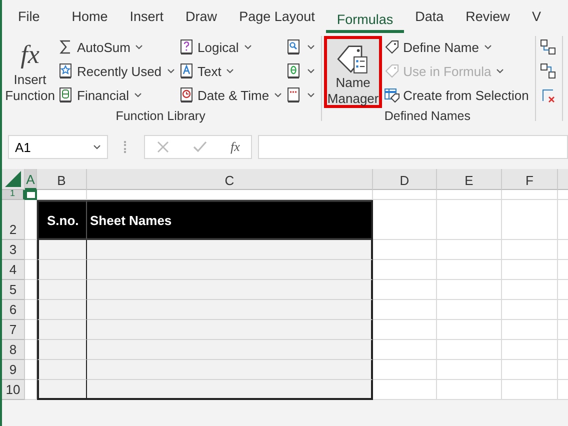 This screenshot has height=426, width=568. I want to click on selected-cell, so click(31, 195).